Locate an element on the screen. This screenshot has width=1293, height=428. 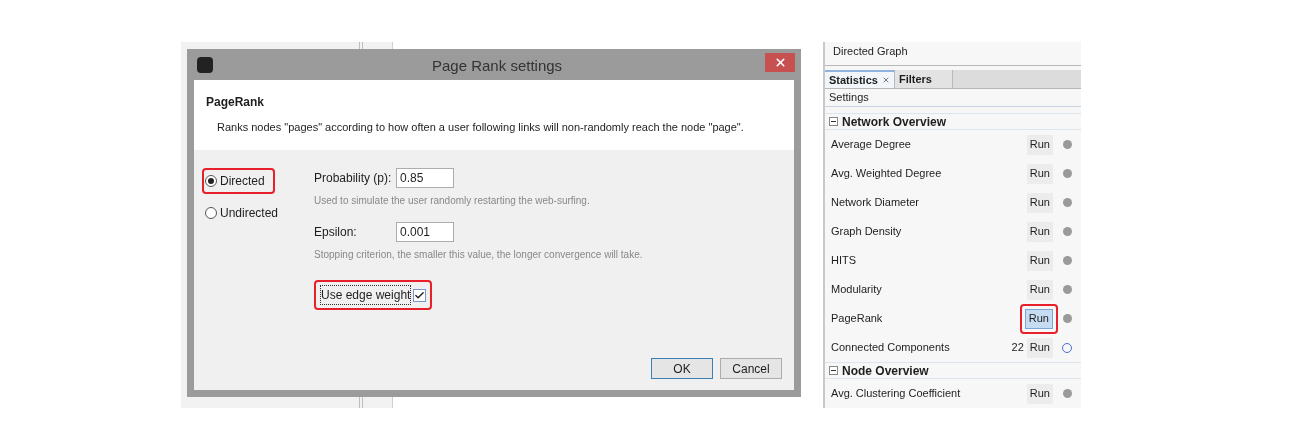
dialog-button: OK is located at coordinates (682, 368).